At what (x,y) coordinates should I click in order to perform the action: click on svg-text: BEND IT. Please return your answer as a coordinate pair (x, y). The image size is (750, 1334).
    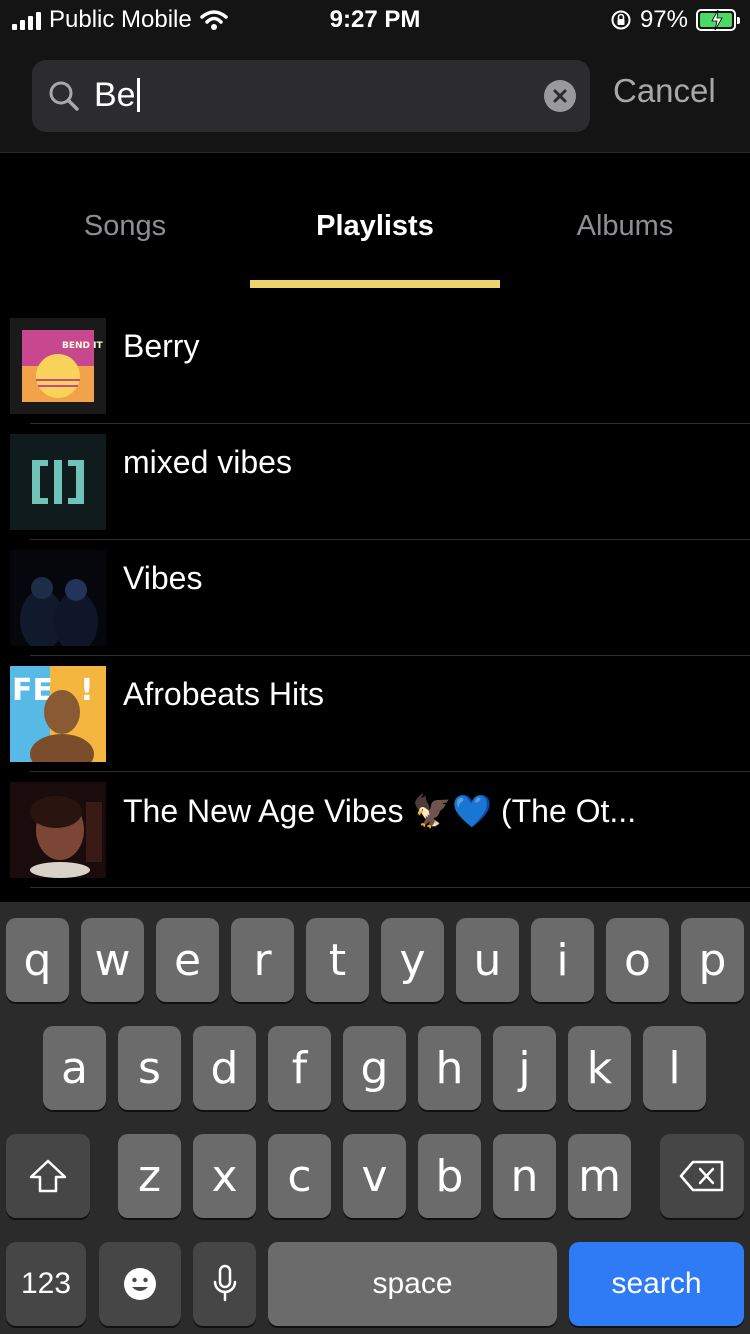
    Looking at the image, I should click on (82, 346).